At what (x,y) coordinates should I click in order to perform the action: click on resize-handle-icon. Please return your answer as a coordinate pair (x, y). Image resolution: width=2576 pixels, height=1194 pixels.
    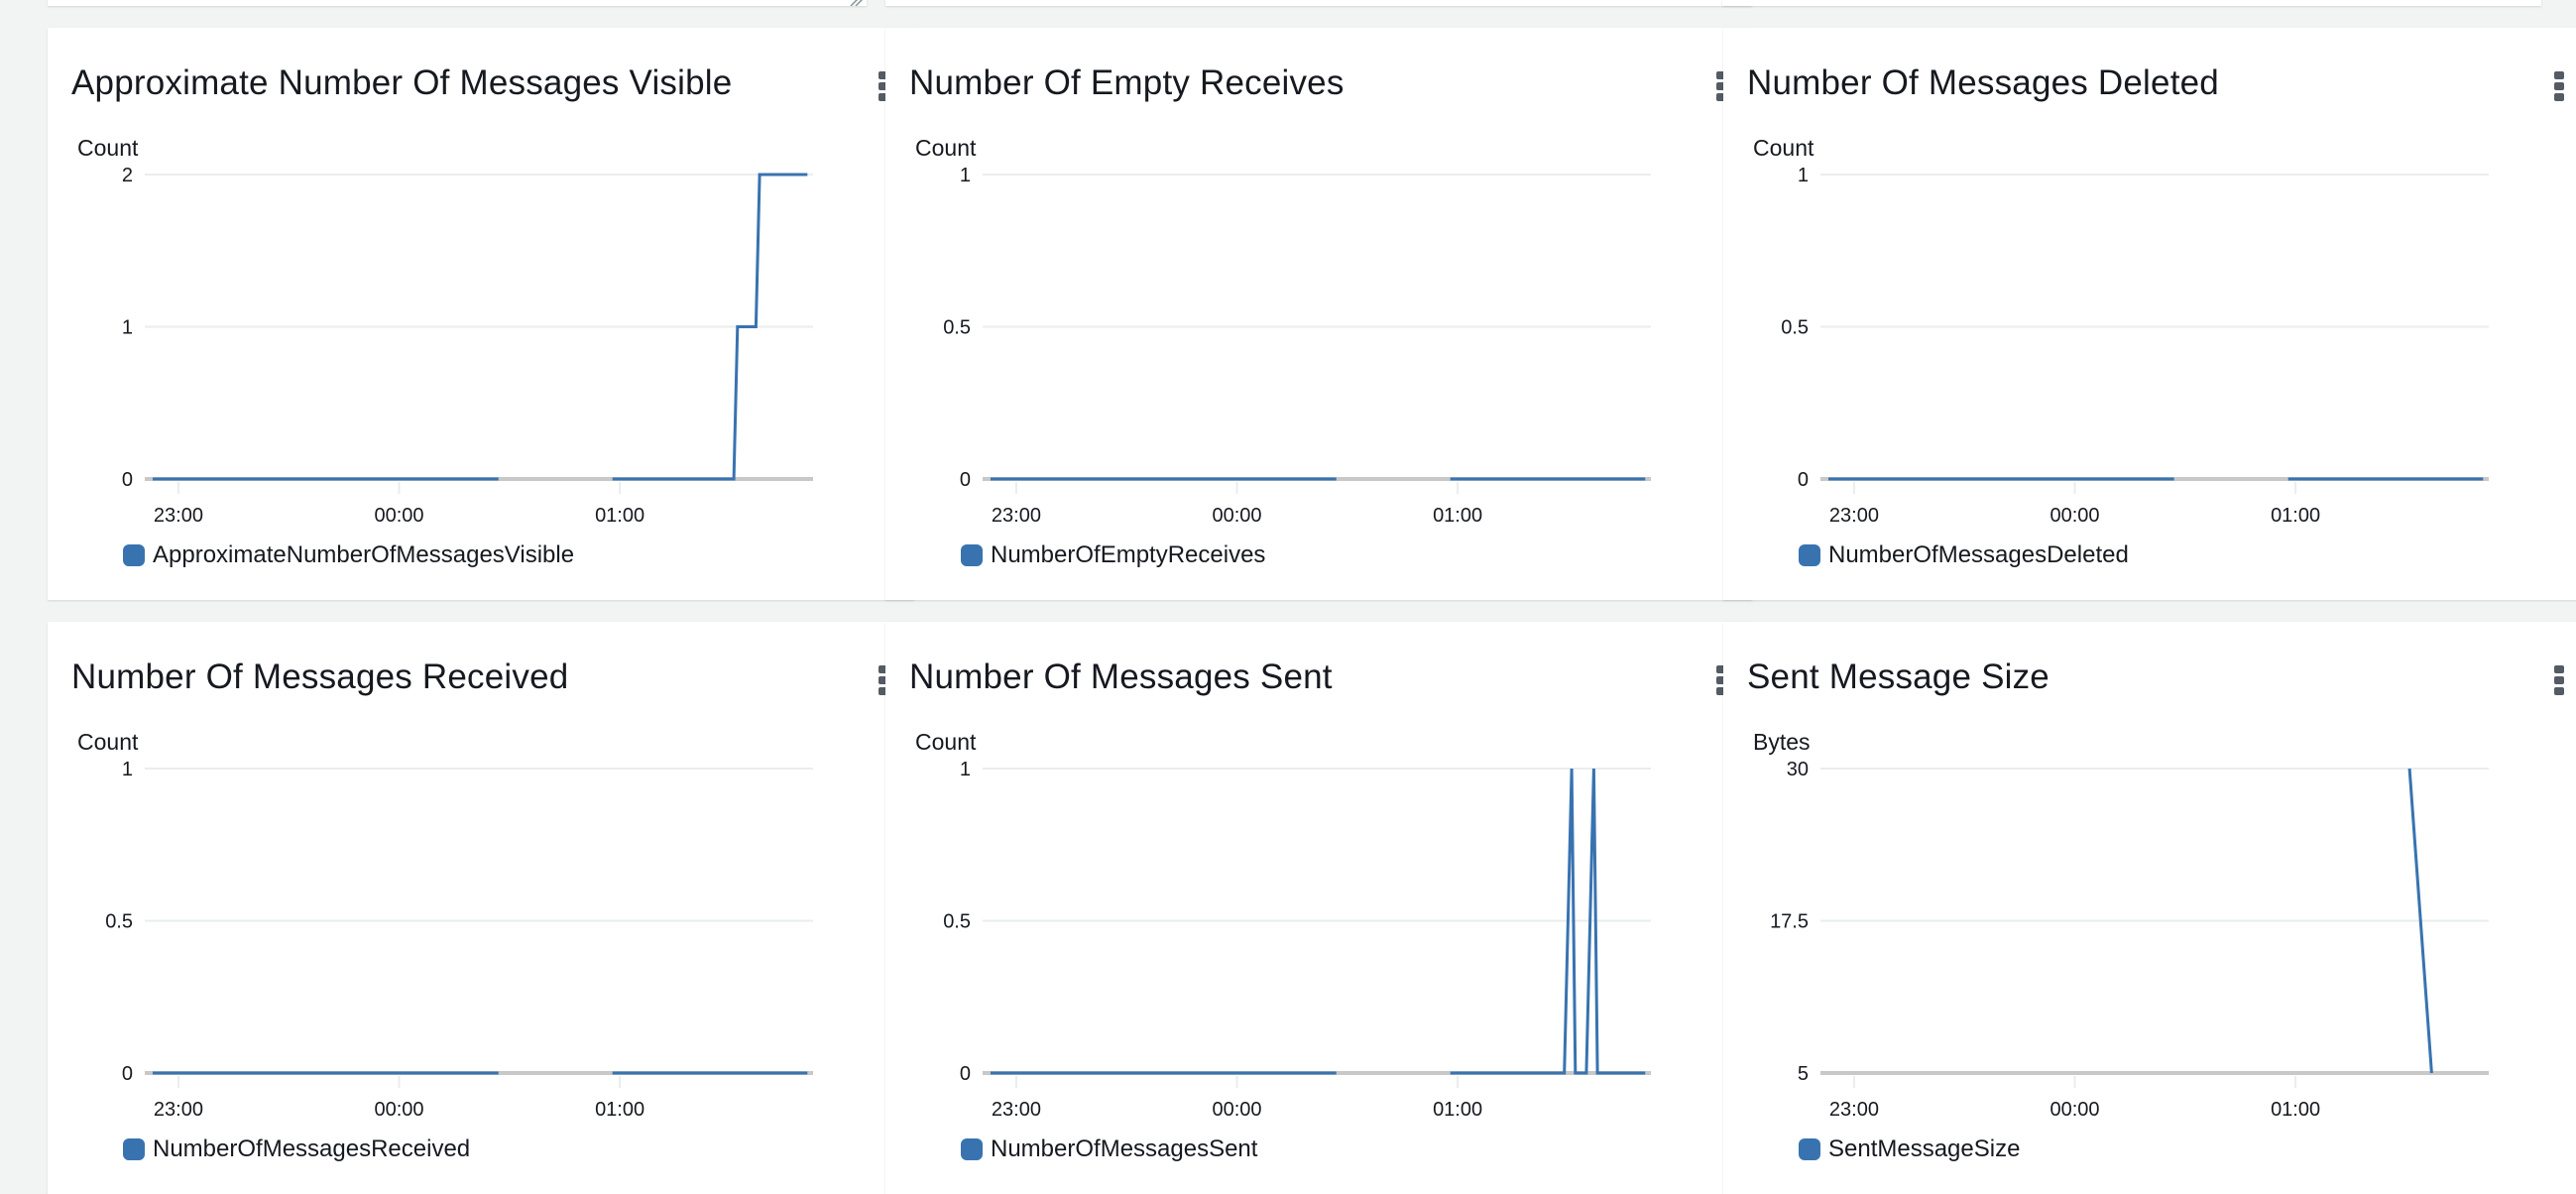
    Looking at the image, I should click on (856, 3).